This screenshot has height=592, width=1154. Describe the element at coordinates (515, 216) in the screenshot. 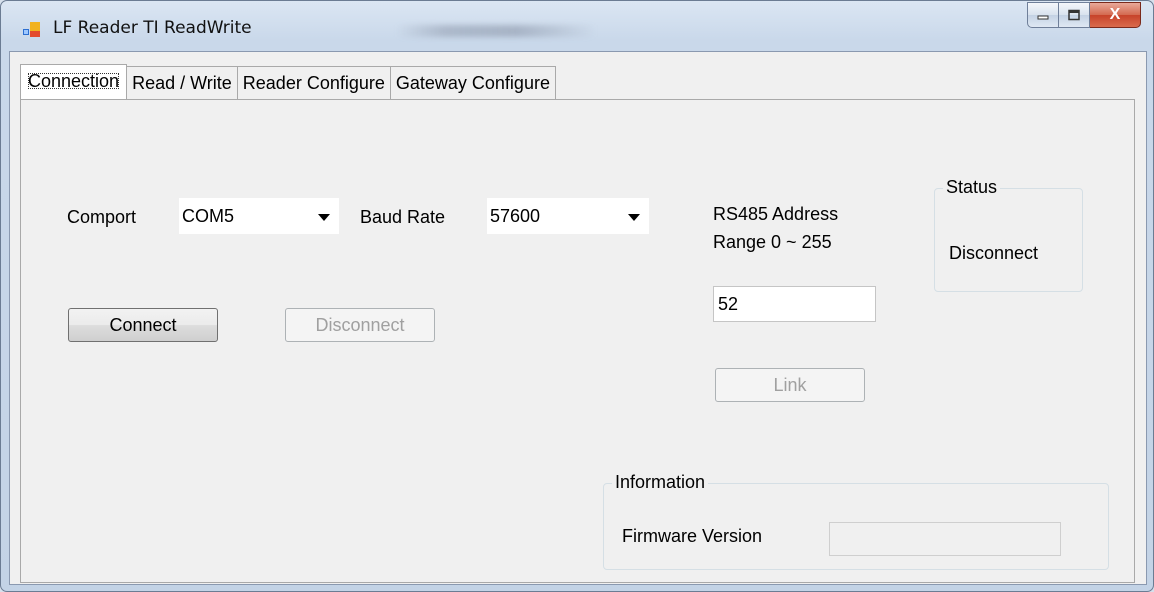

I see `baud-rate-value: 57600` at that location.